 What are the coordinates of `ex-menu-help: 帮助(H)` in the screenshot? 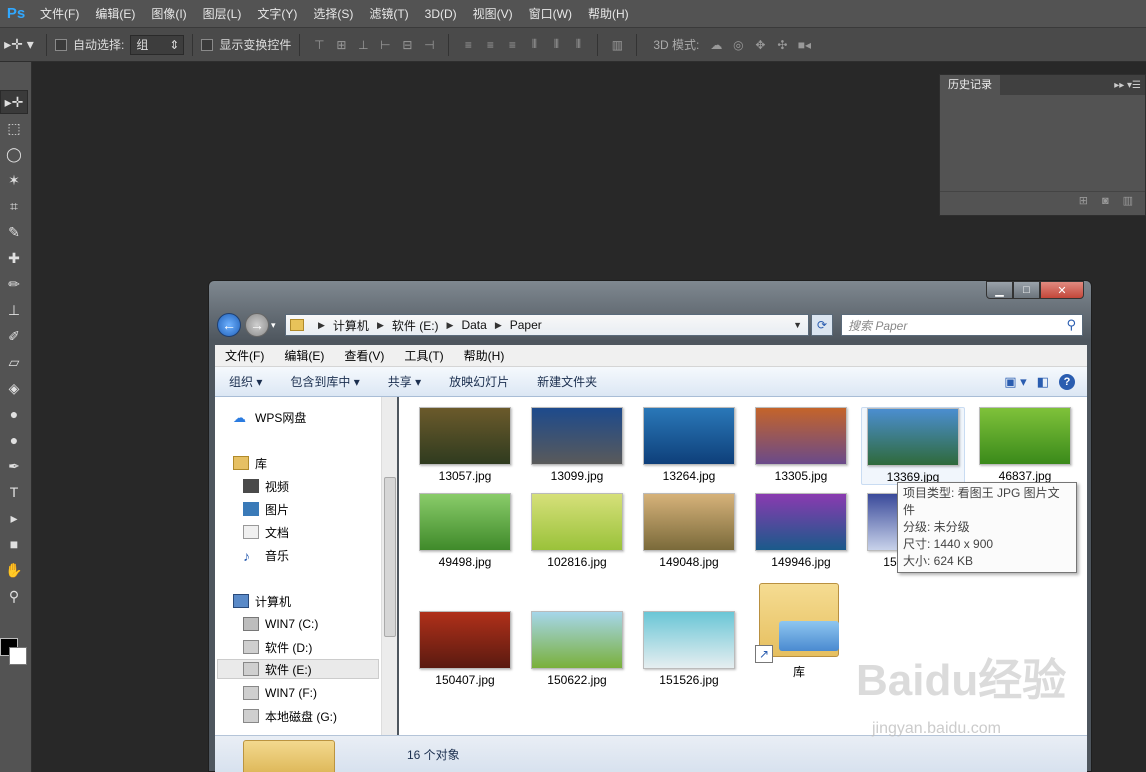 It's located at (484, 355).